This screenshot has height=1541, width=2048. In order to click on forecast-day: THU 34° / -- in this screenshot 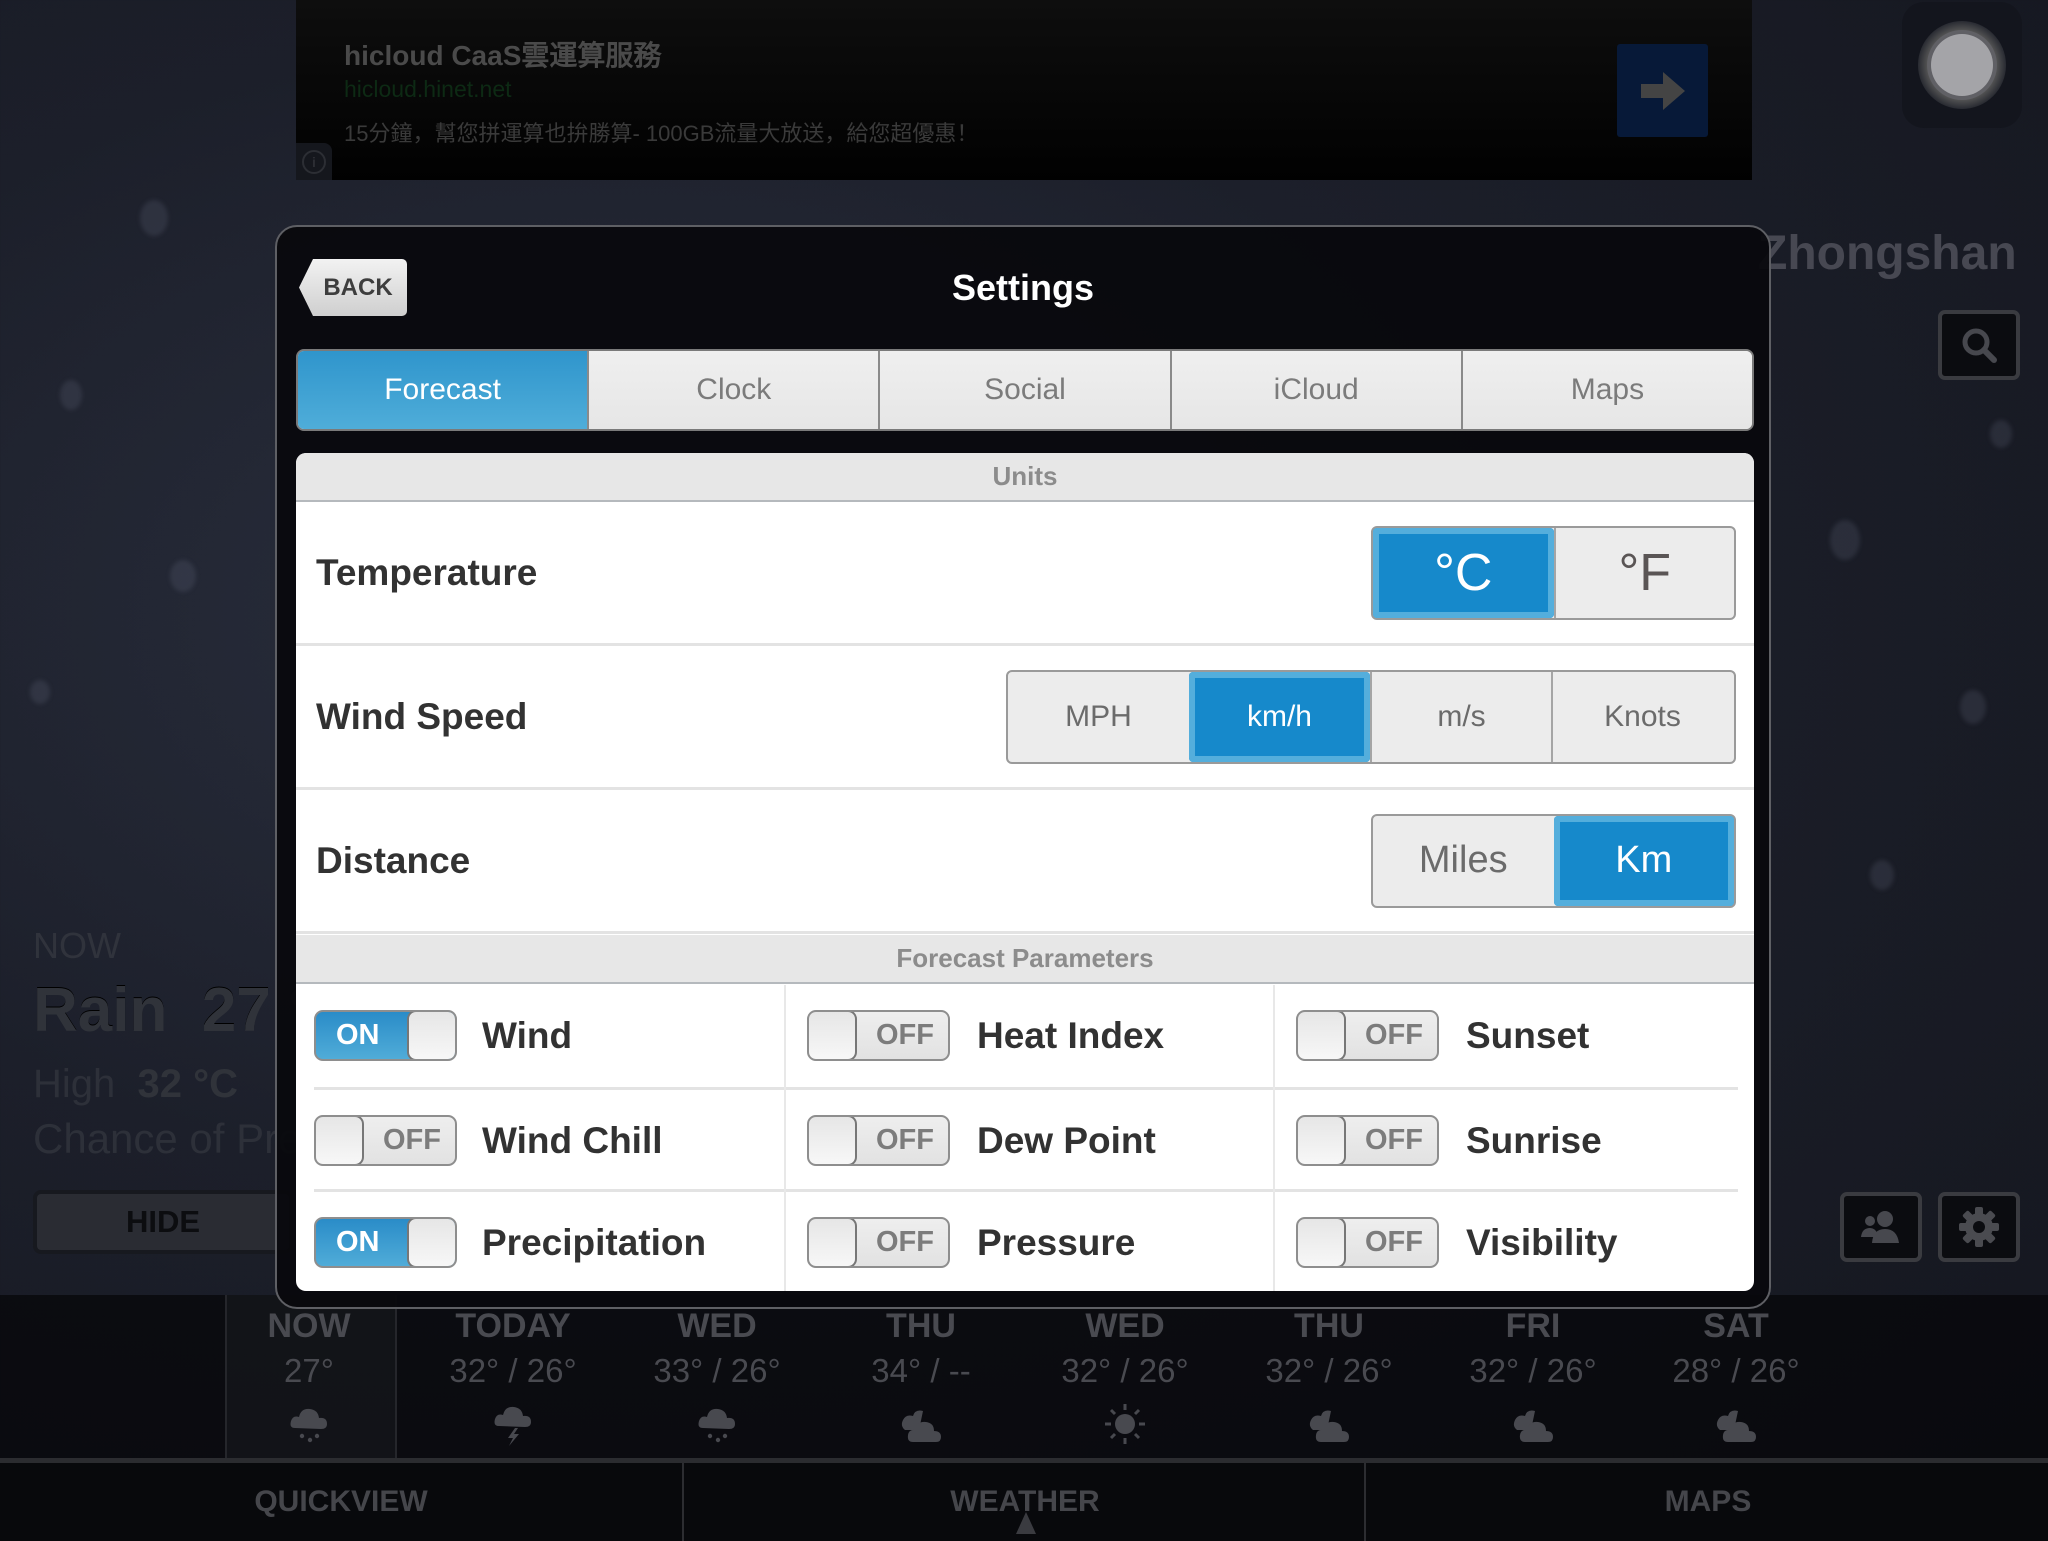, I will do `click(921, 1370)`.